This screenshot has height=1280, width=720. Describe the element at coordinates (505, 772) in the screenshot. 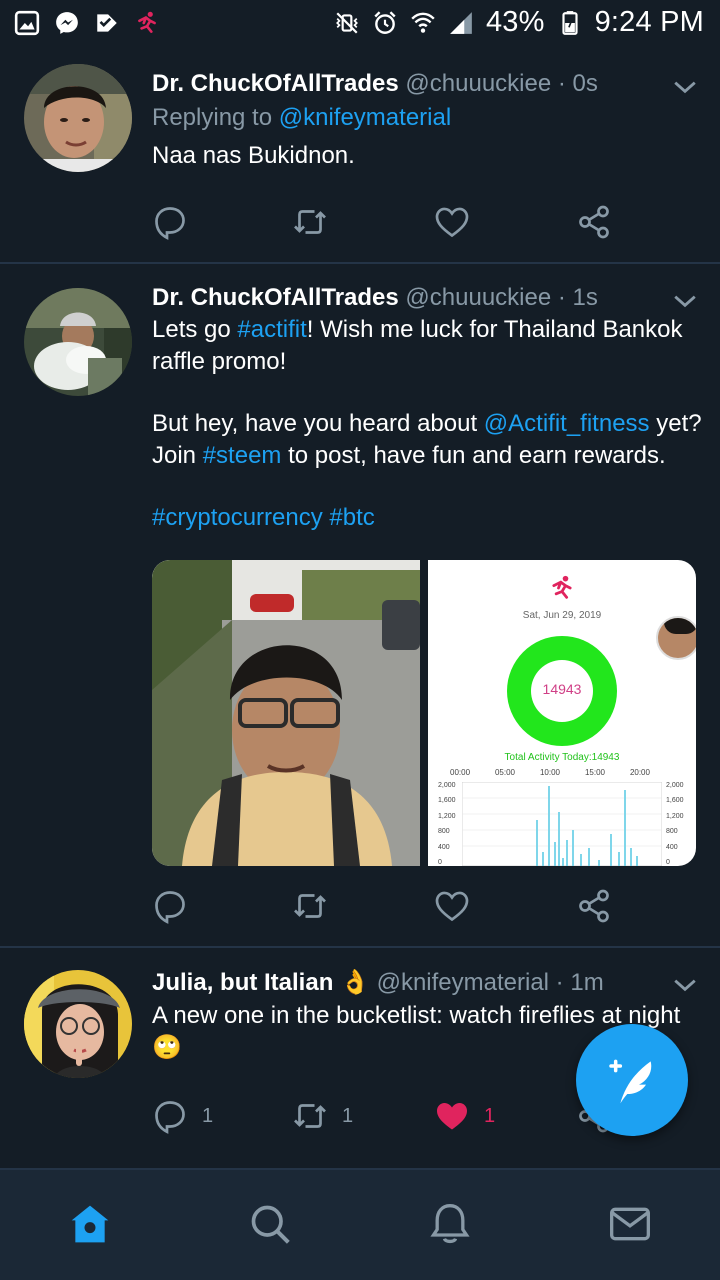

I see `time-tick: 05:00` at that location.